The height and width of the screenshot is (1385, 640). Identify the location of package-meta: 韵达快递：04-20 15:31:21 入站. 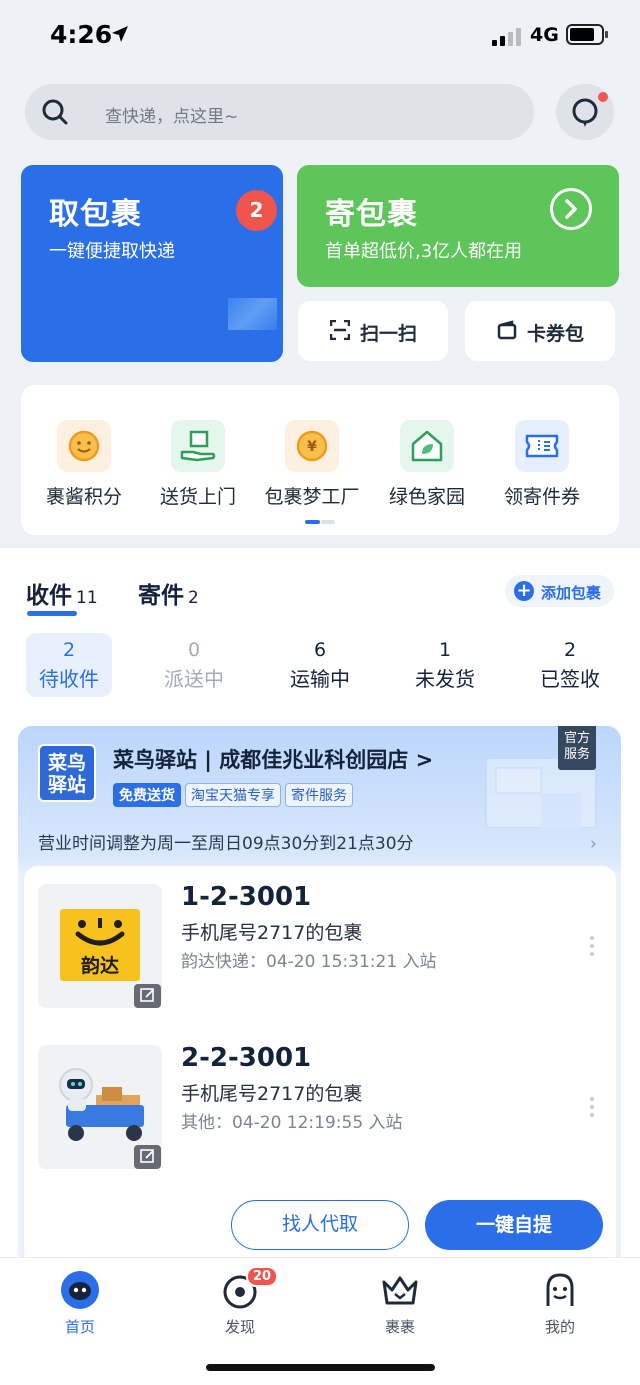
(309, 962).